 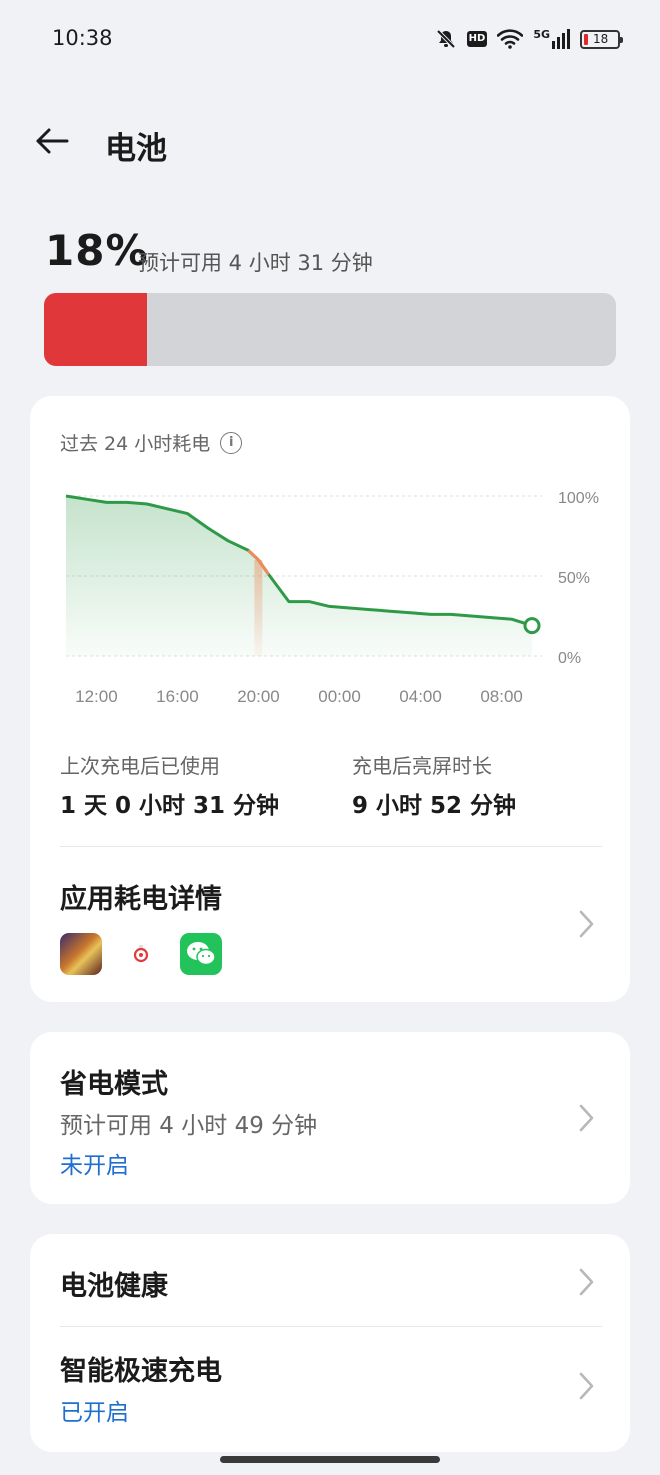 What do you see at coordinates (330, 922) in the screenshot?
I see `app-usage-row: 应用耗电详情` at bounding box center [330, 922].